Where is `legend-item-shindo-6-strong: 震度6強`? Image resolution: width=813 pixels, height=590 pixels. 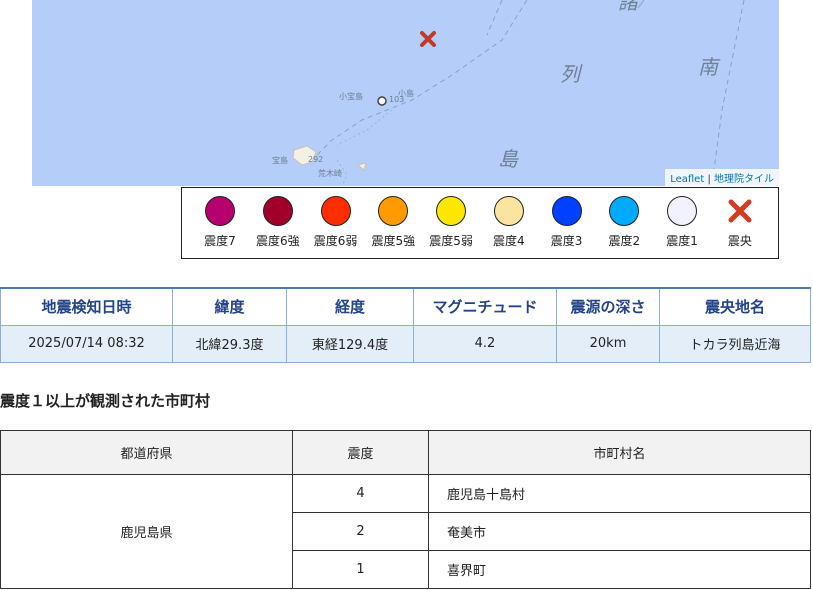
legend-item-shindo-6-strong: 震度6強 is located at coordinates (278, 227).